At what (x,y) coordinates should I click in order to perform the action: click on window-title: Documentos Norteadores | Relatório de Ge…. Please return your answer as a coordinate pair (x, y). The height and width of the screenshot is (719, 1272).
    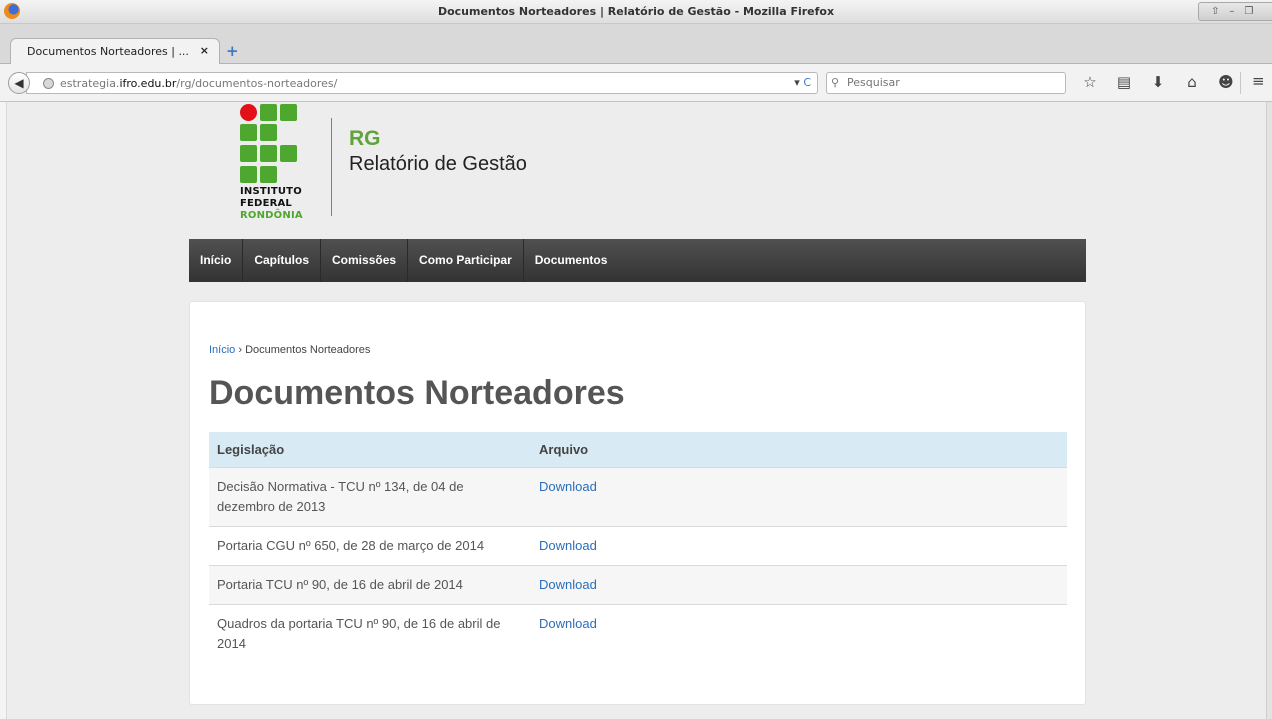
    Looking at the image, I should click on (636, 11).